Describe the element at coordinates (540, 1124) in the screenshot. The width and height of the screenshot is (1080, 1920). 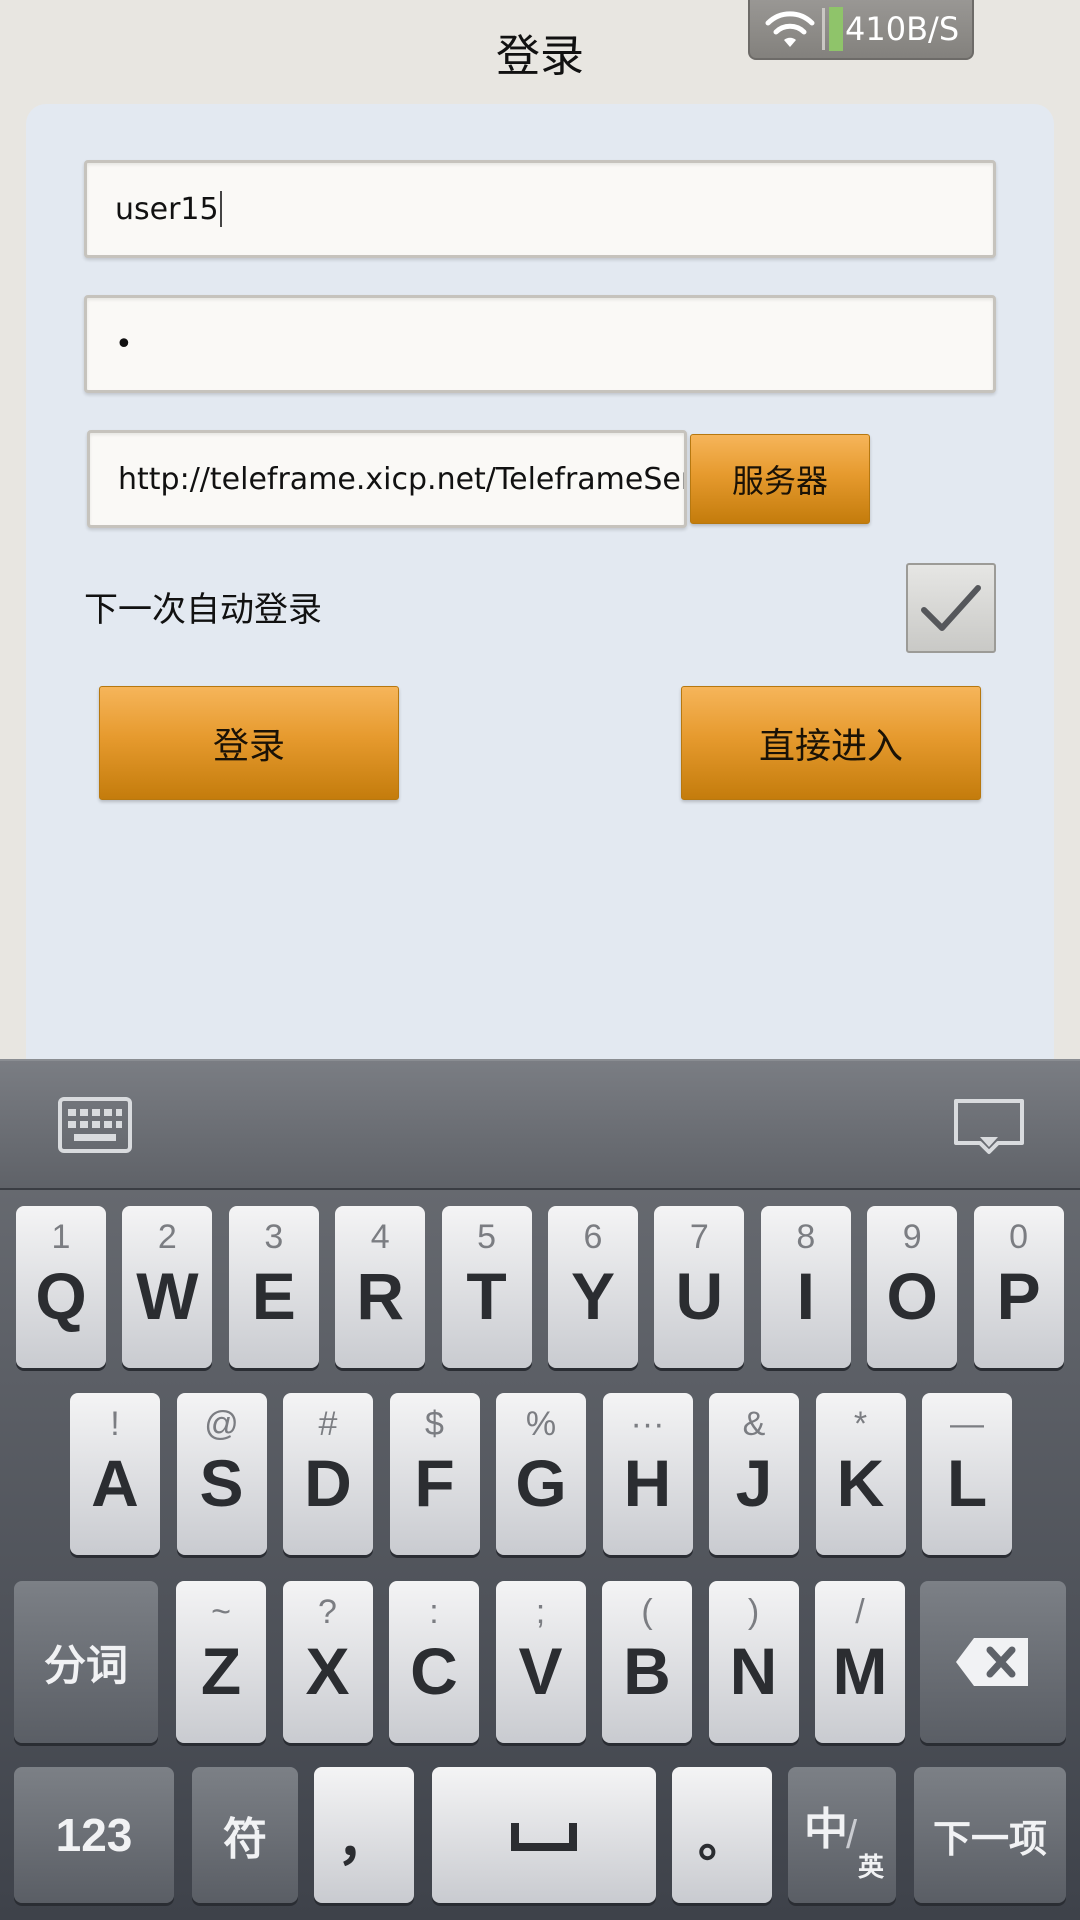
I see `keyboard-toolbar` at that location.